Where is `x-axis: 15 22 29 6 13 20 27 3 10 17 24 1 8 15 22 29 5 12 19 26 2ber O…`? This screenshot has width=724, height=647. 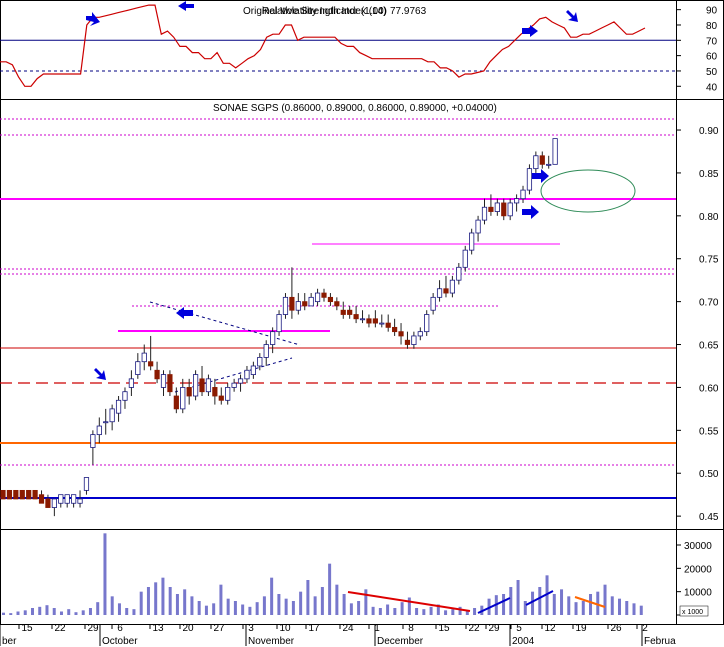 x-axis: 15 22 29 6 13 20 27 3 10 17 24 1 8 15 22 29 5 12 19 26 2ber O… is located at coordinates (338, 635).